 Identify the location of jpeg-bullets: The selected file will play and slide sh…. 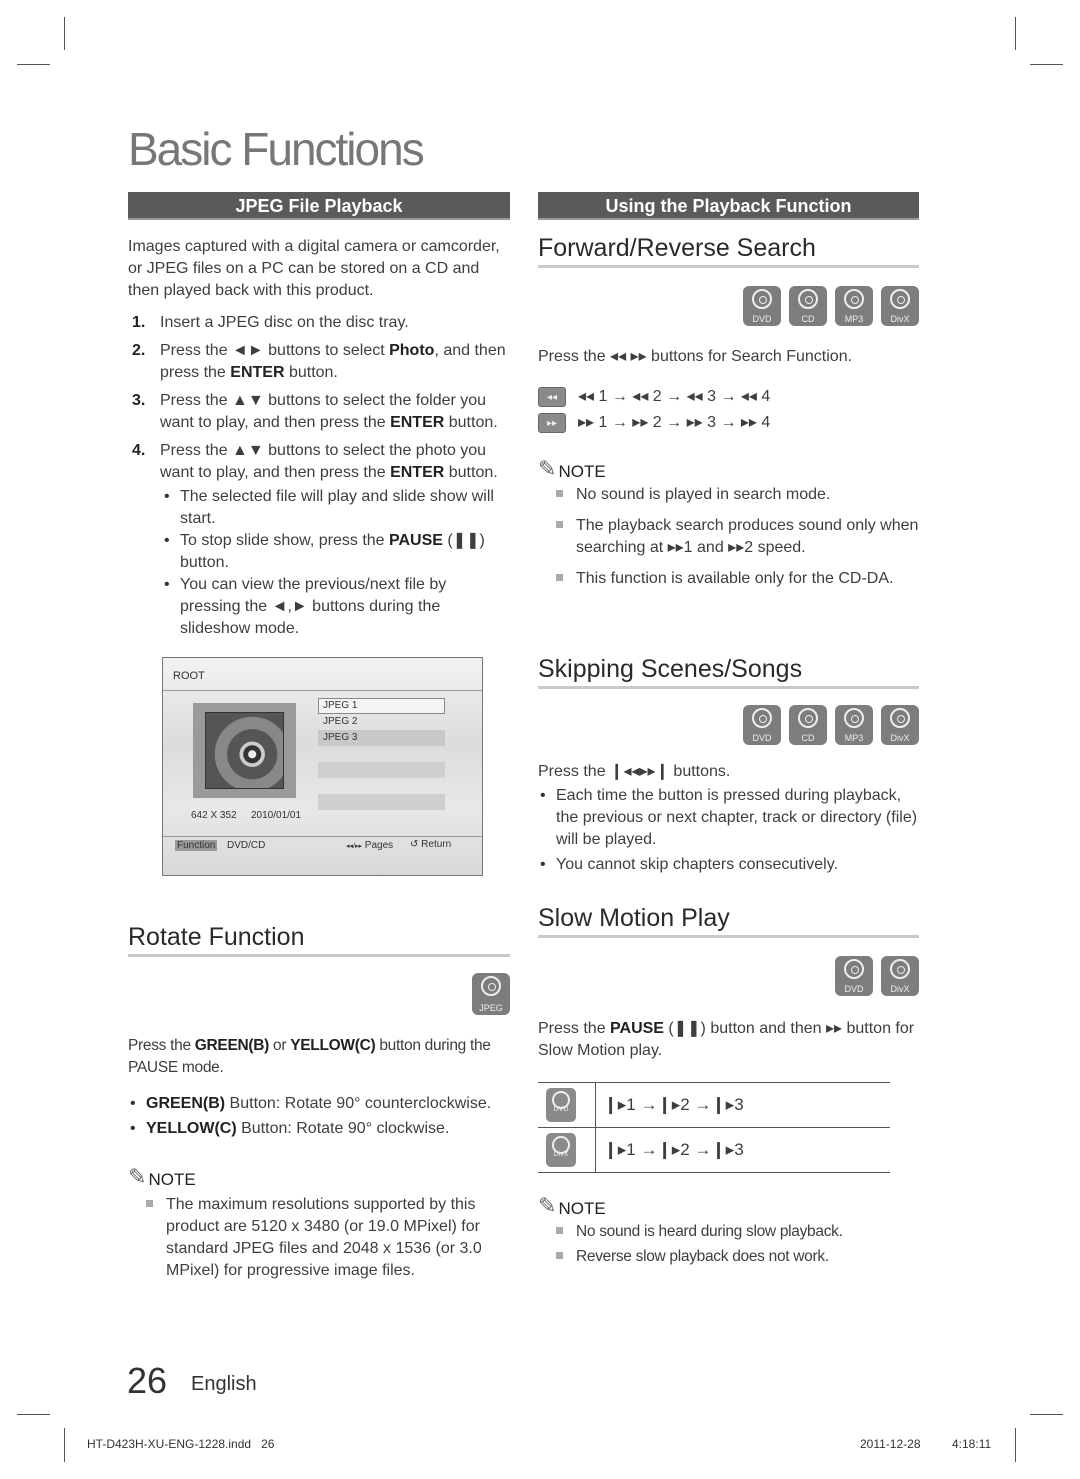
(319, 563).